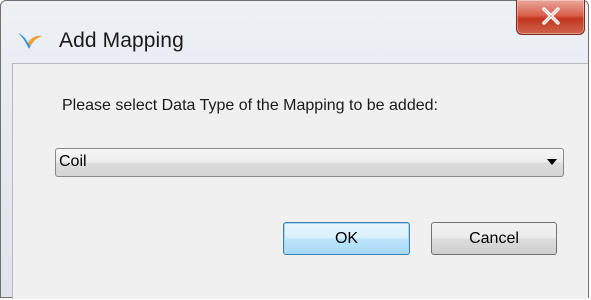  I want to click on close-x-icon, so click(551, 16).